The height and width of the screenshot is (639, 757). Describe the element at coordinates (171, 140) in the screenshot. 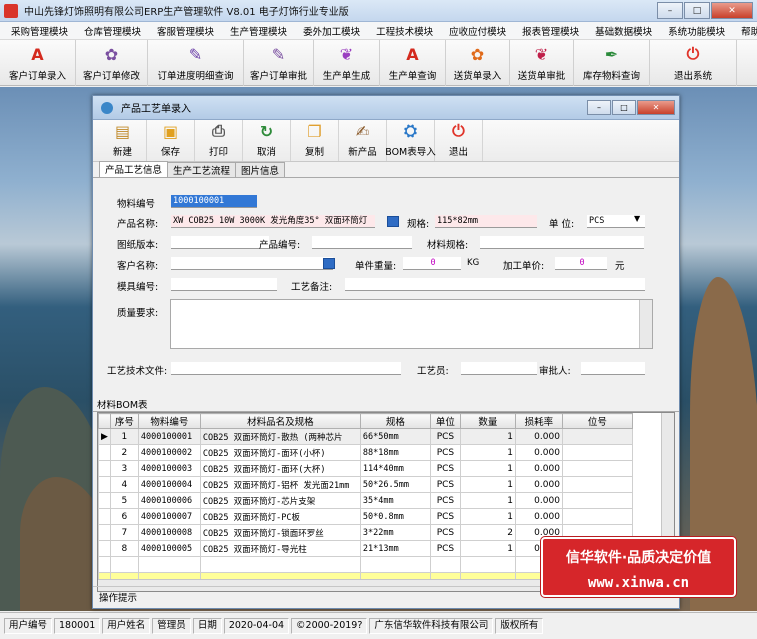

I see `toolbar-button: ▣ 保存` at that location.